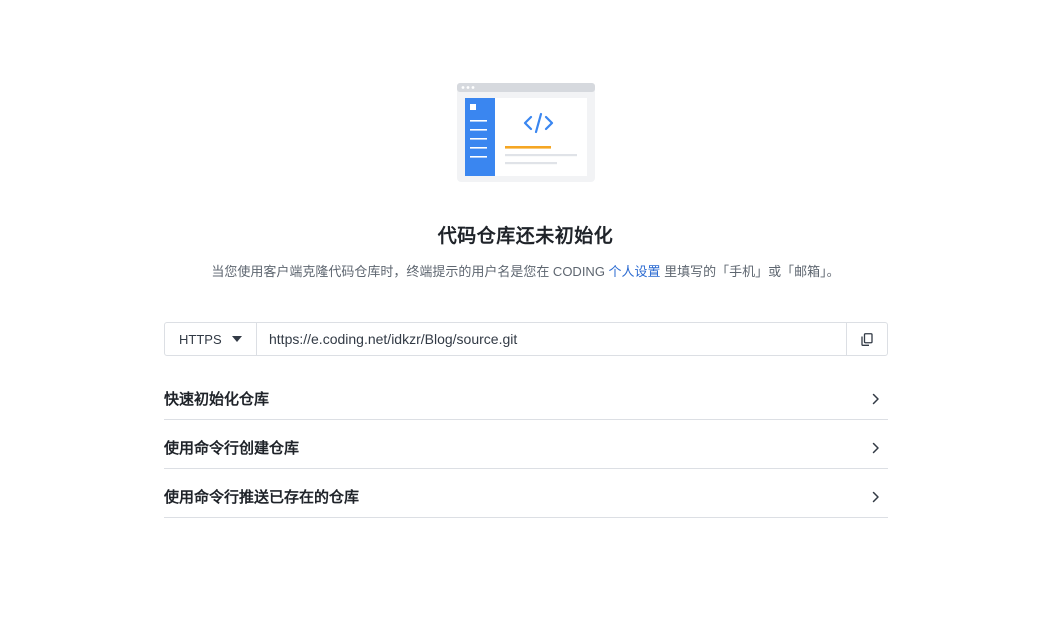 The image size is (1059, 639). I want to click on protocol-select: HTTPS, so click(211, 339).